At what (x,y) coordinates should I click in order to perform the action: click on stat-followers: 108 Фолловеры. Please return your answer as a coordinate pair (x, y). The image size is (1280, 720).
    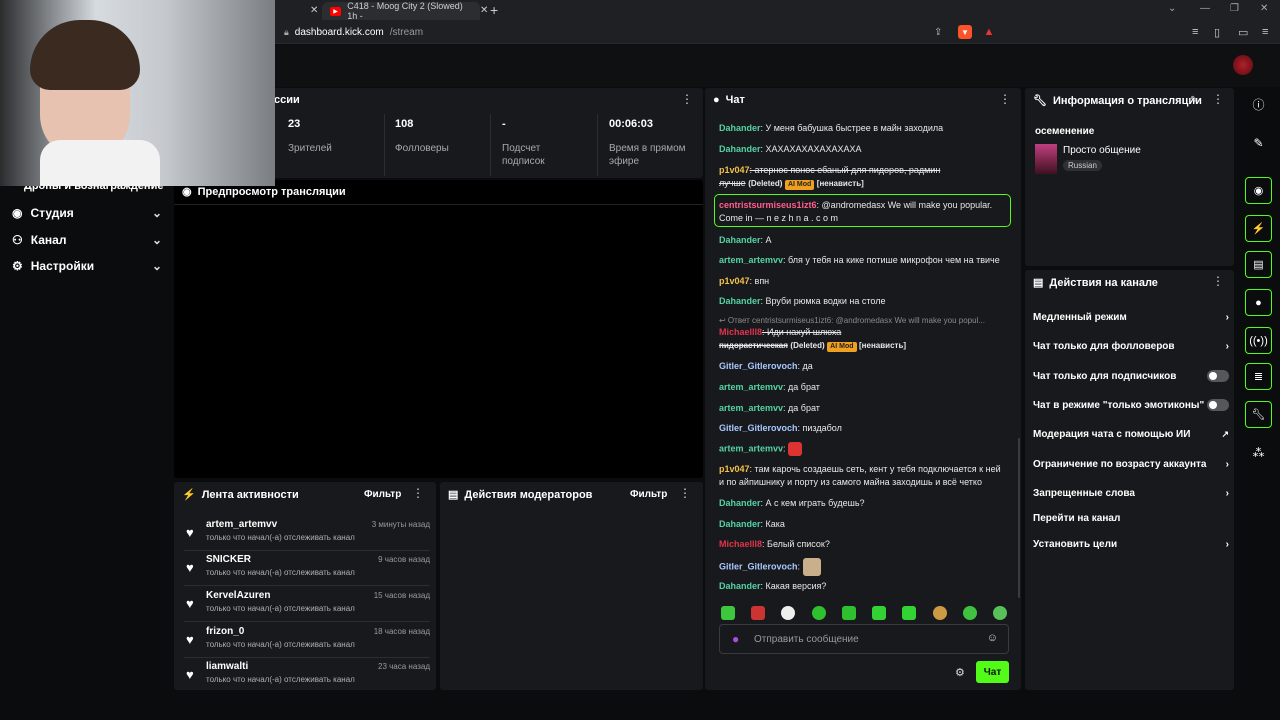
    Looking at the image, I should click on (422, 136).